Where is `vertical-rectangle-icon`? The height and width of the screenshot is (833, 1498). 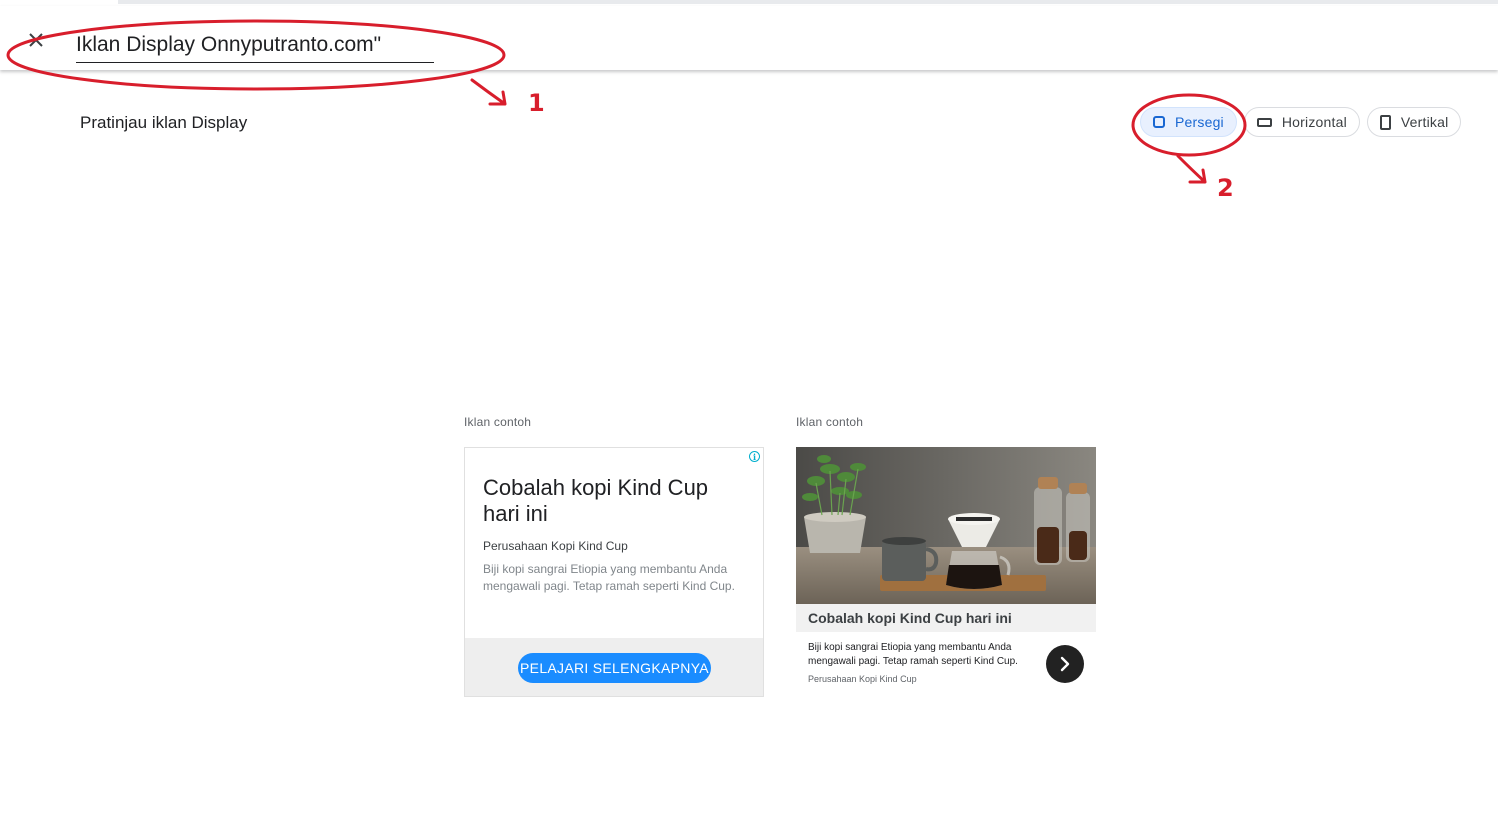 vertical-rectangle-icon is located at coordinates (1385, 122).